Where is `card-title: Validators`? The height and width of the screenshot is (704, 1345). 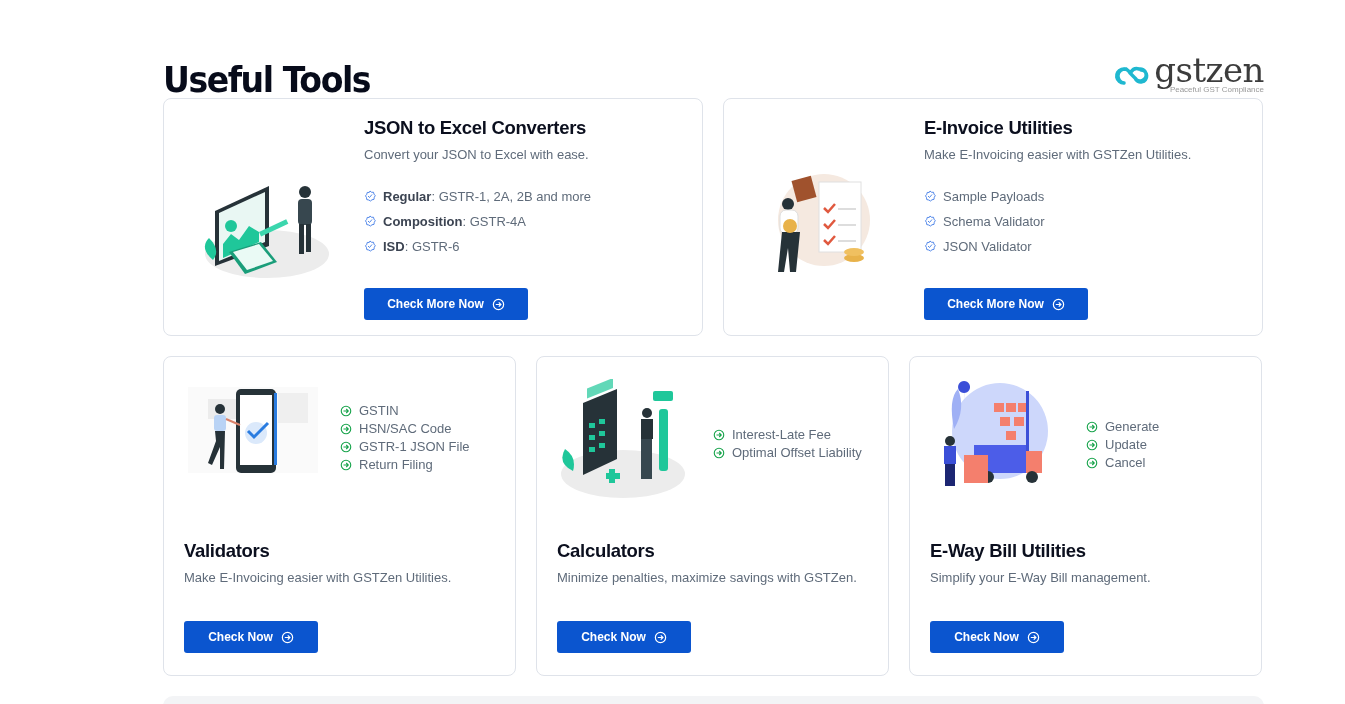
card-title: Validators is located at coordinates (227, 551).